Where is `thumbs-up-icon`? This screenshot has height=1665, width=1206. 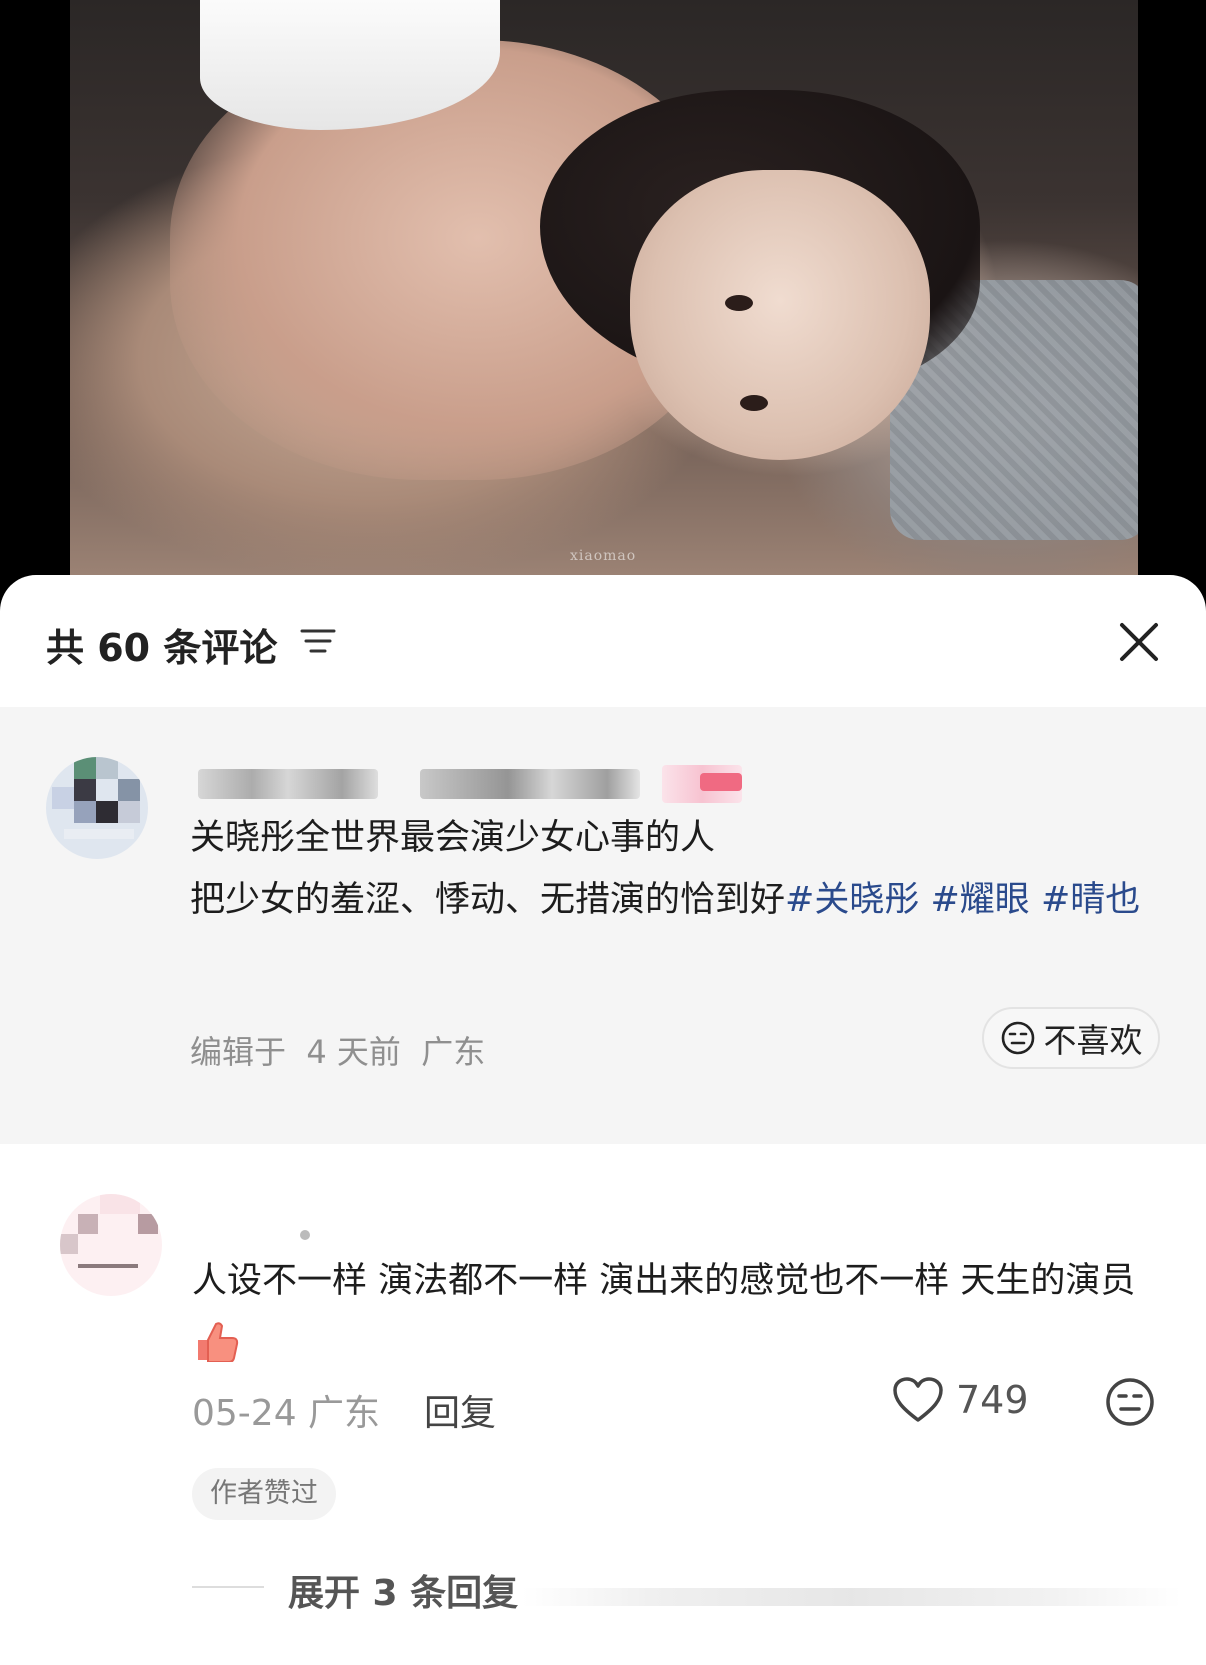 thumbs-up-icon is located at coordinates (218, 1342).